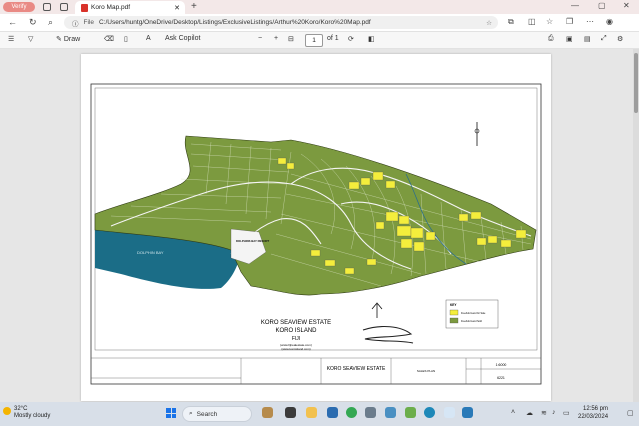 The height and width of the screenshot is (426, 639). I want to click on file-explorer-icon, so click(311, 412).